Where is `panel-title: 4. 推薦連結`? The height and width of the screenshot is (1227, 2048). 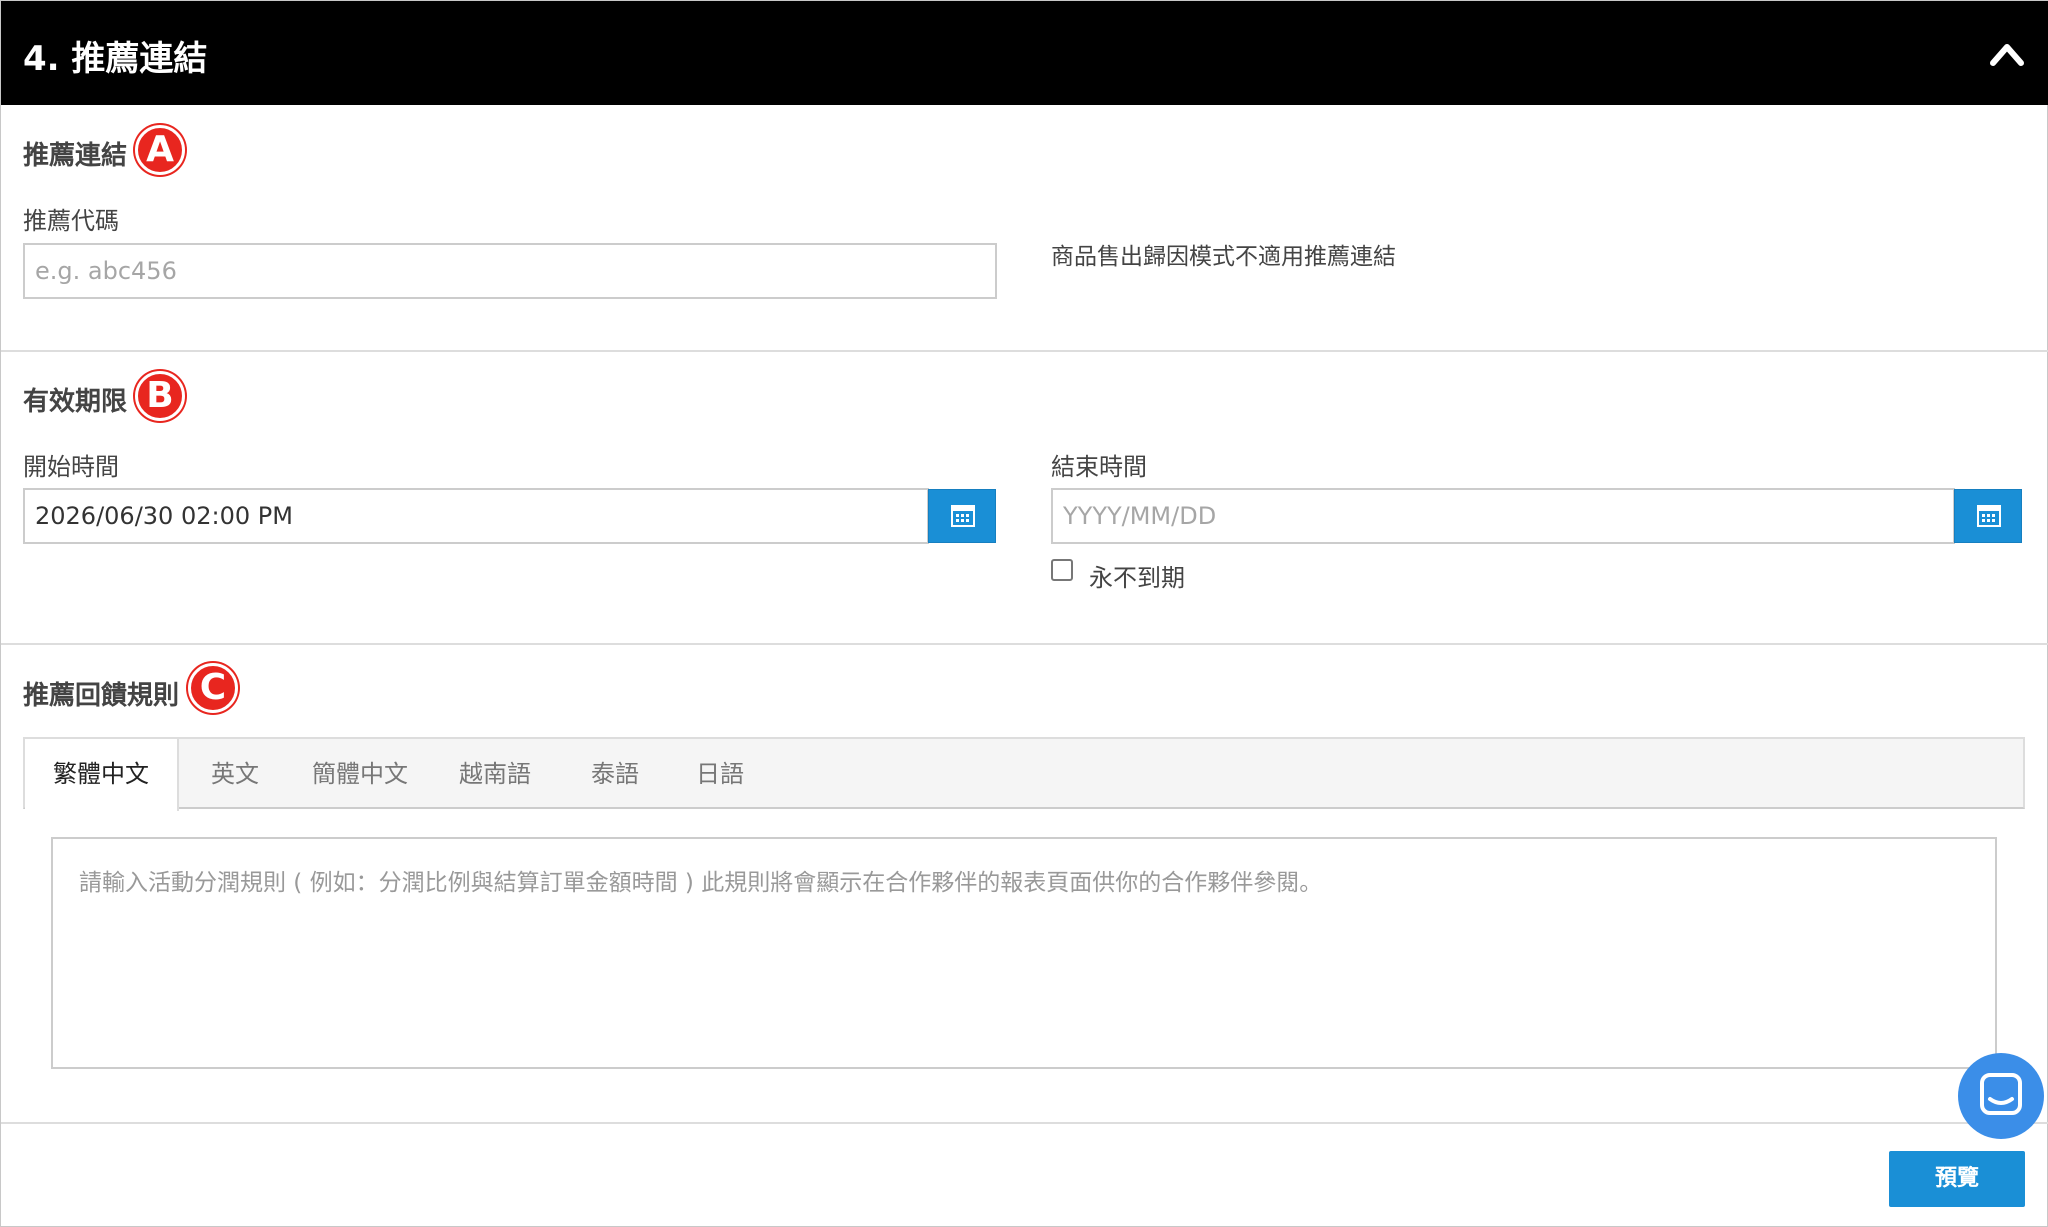 panel-title: 4. 推薦連結 is located at coordinates (115, 59).